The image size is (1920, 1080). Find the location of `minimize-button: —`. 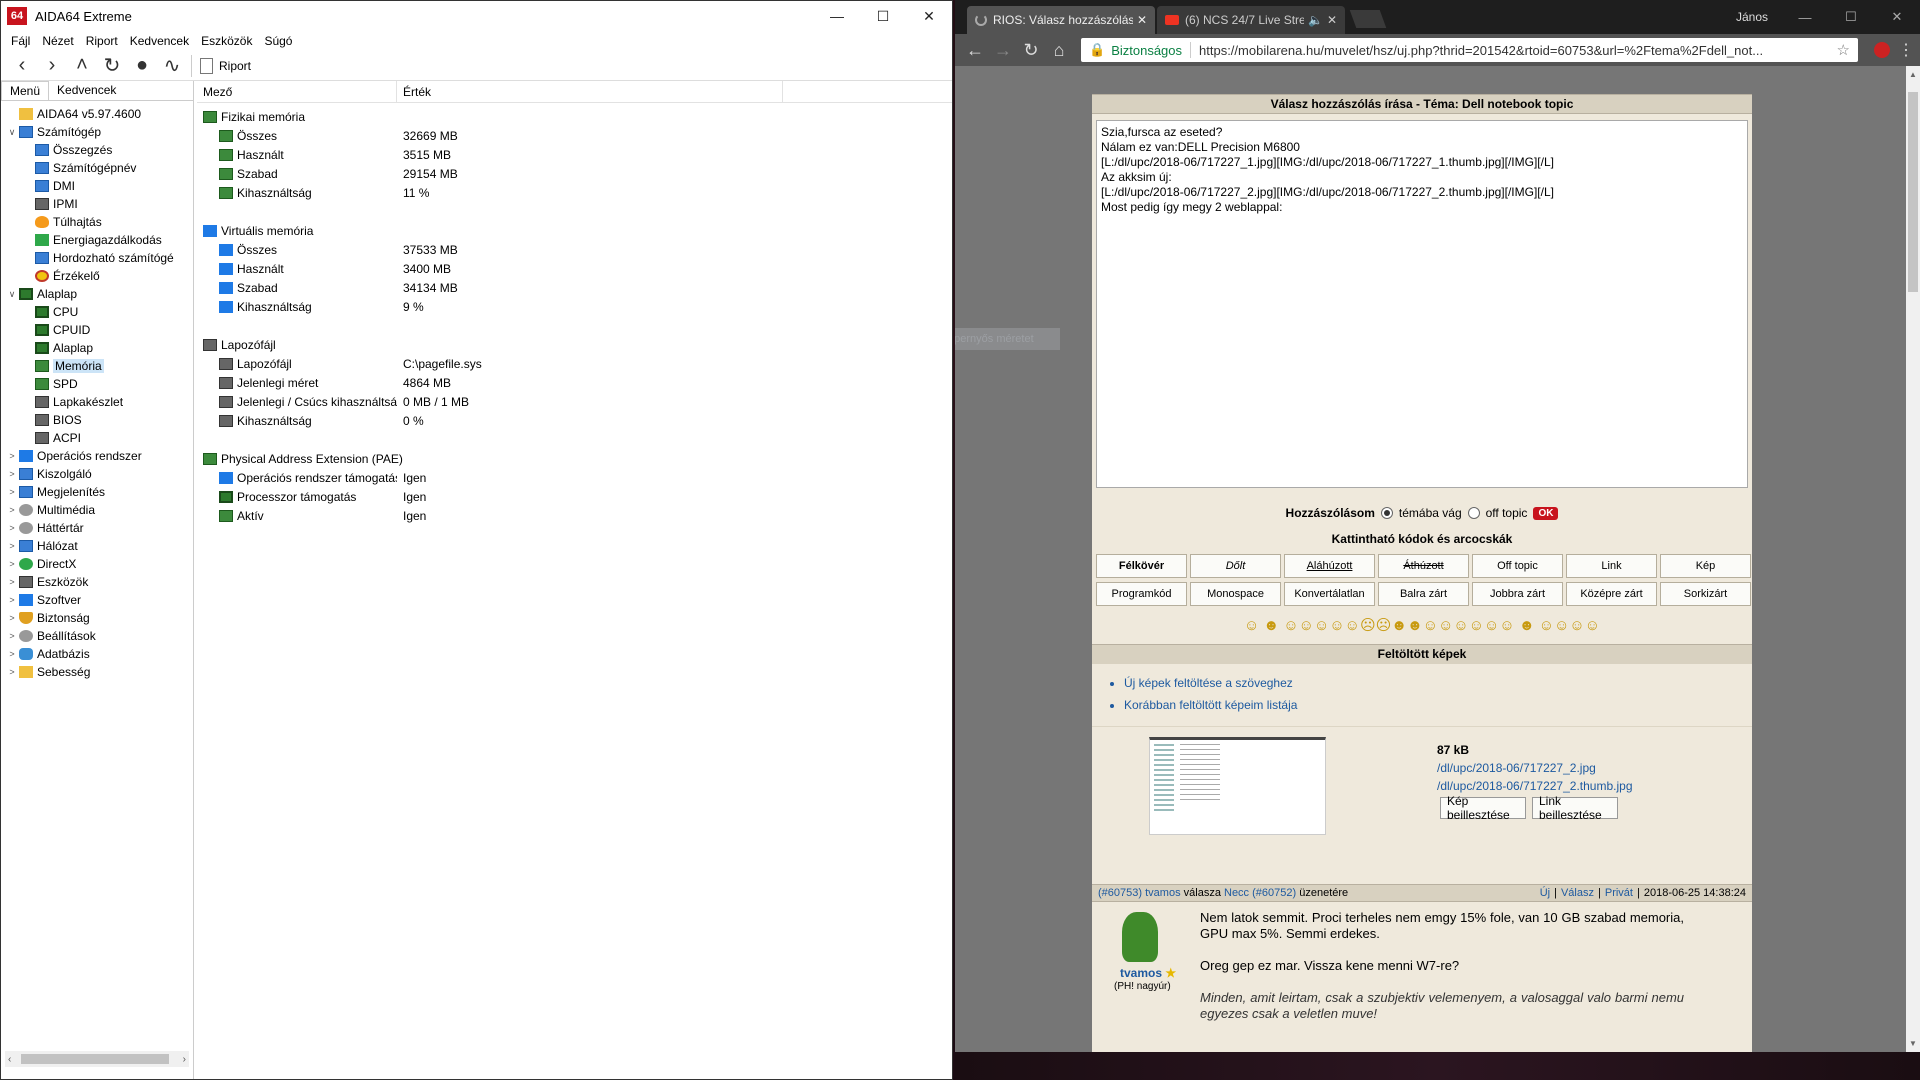

minimize-button: — is located at coordinates (837, 16).